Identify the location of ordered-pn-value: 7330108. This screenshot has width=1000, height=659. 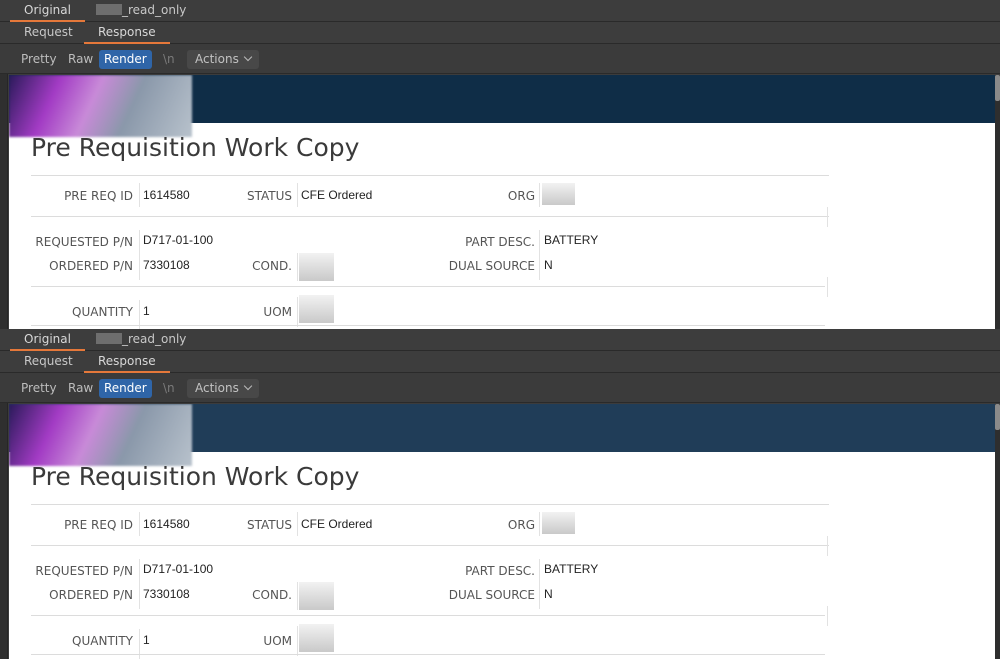
(166, 265).